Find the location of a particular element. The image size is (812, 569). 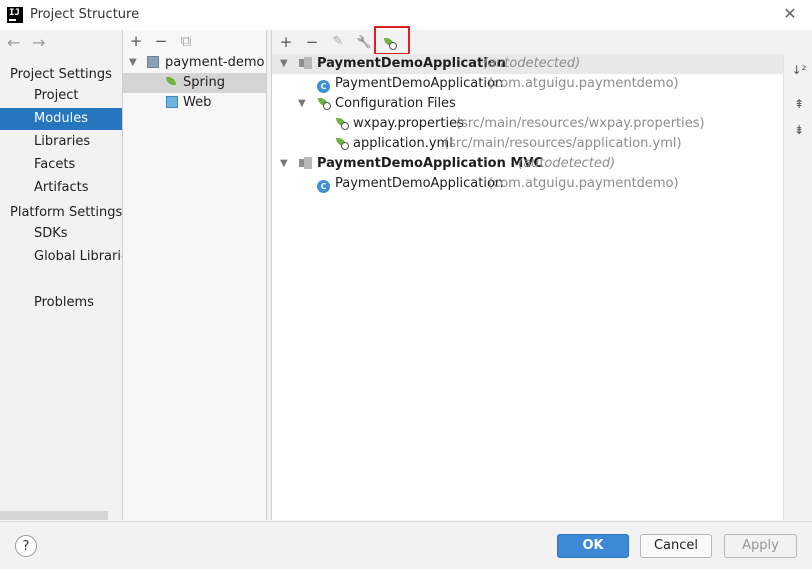

highlight-annotation-box is located at coordinates (392, 40).